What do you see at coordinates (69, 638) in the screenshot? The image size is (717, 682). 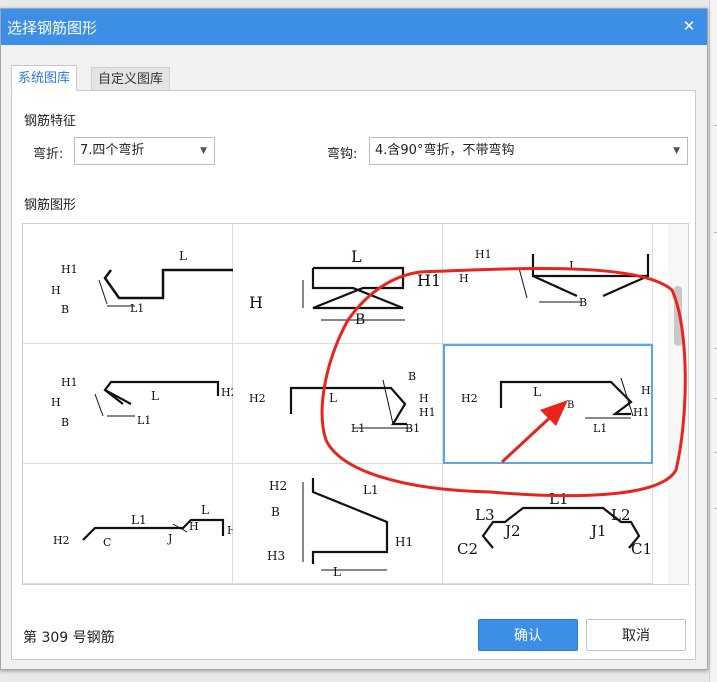 I see `selected-rebar-number: 第 309 号钢筋` at bounding box center [69, 638].